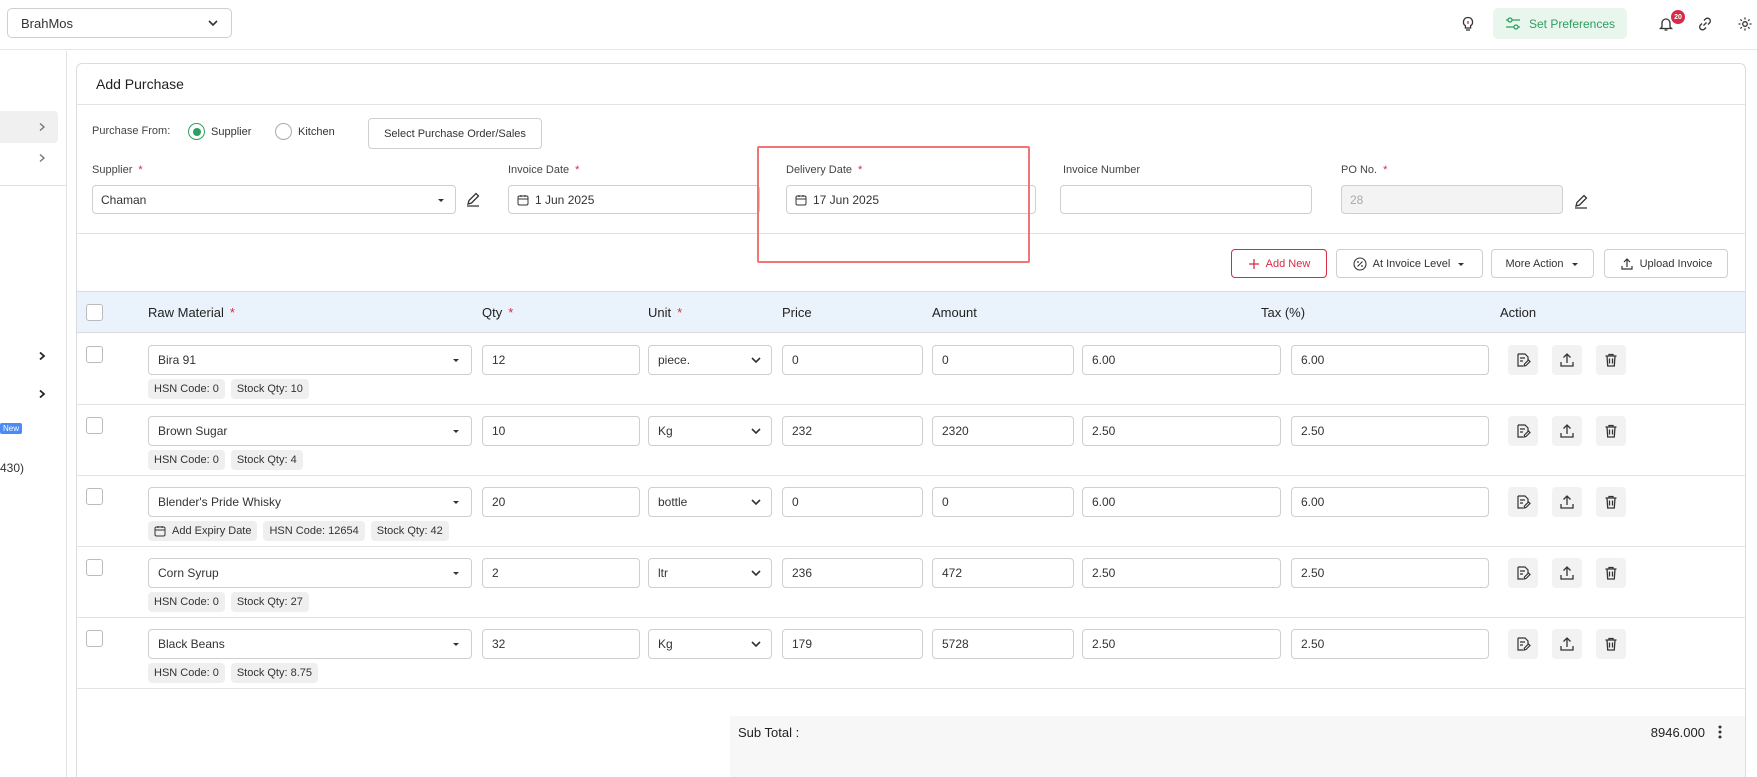 This screenshot has width=1757, height=777. Describe the element at coordinates (710, 573) in the screenshot. I see `unit-select: ltr` at that location.